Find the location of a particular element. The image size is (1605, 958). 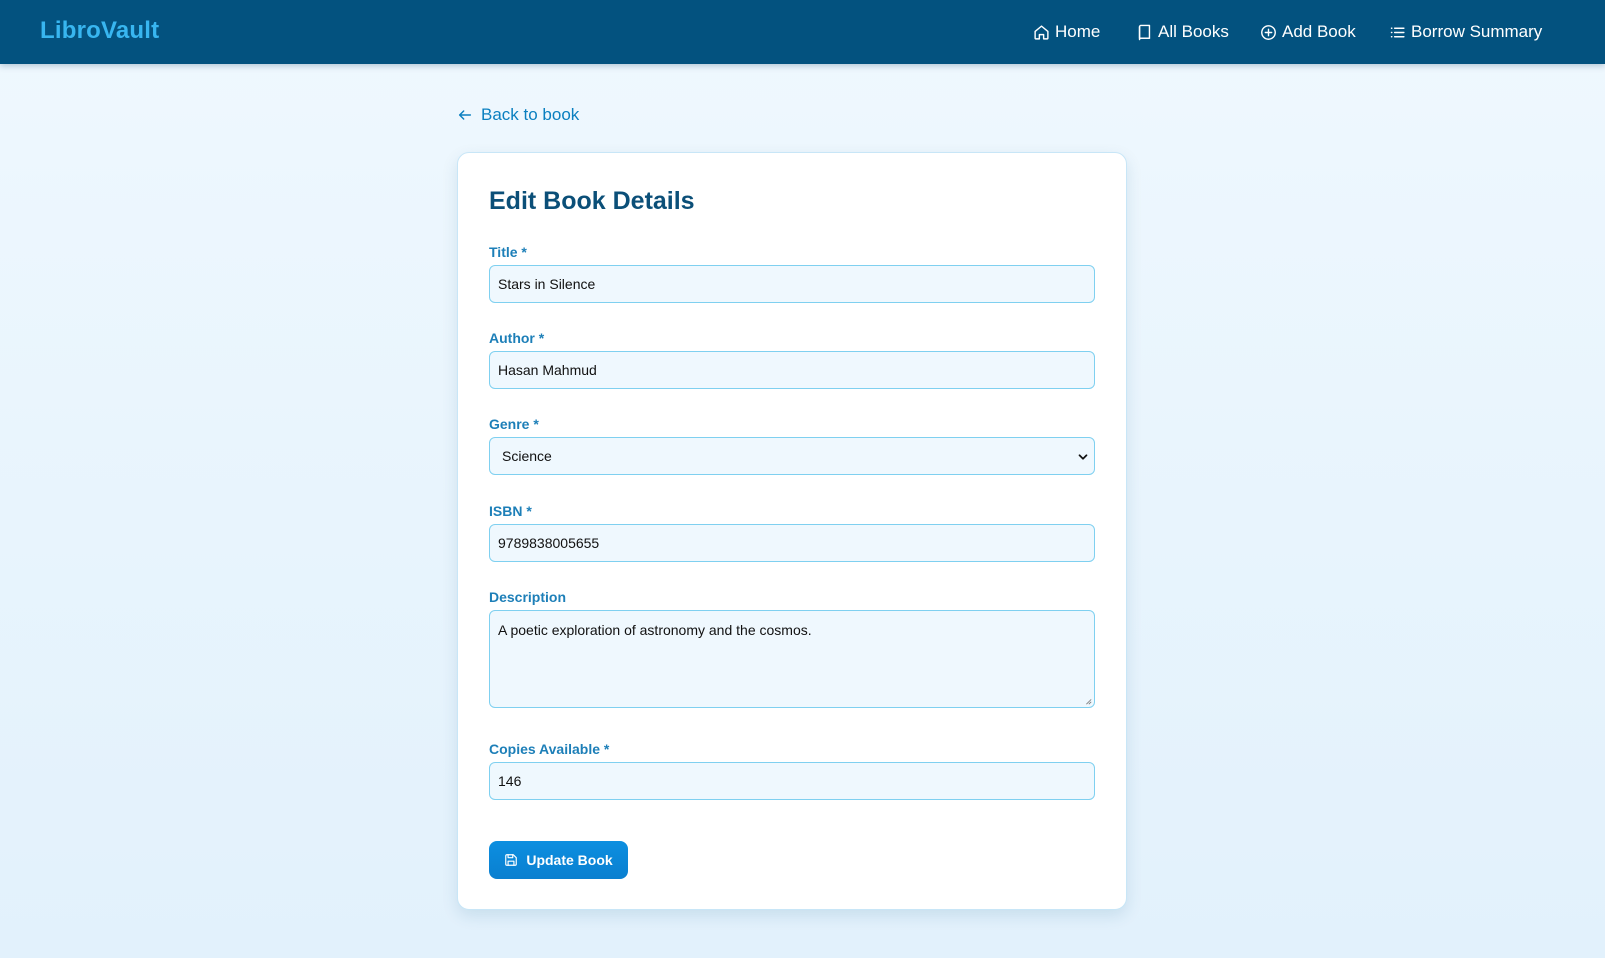

isbn-input: 9789838005655 is located at coordinates (792, 543).